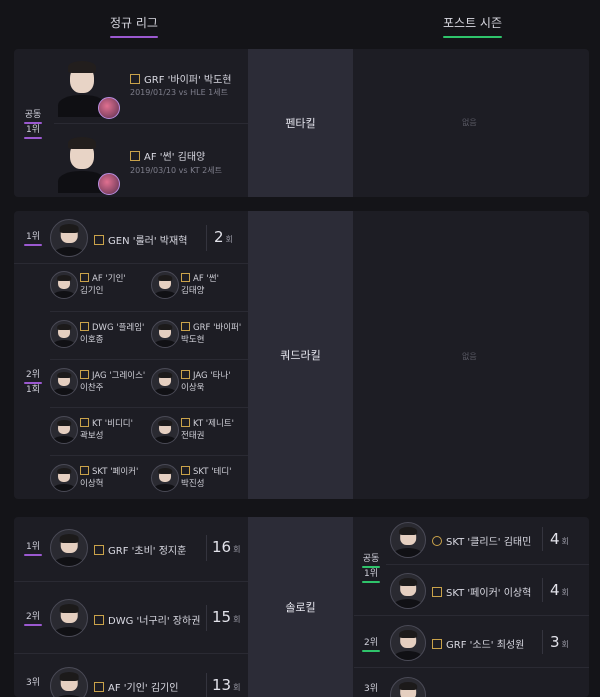 This screenshot has width=600, height=697. What do you see at coordinates (176, 170) in the screenshot?
I see `game-date: 2019/03/10 vs KT 2세트` at bounding box center [176, 170].